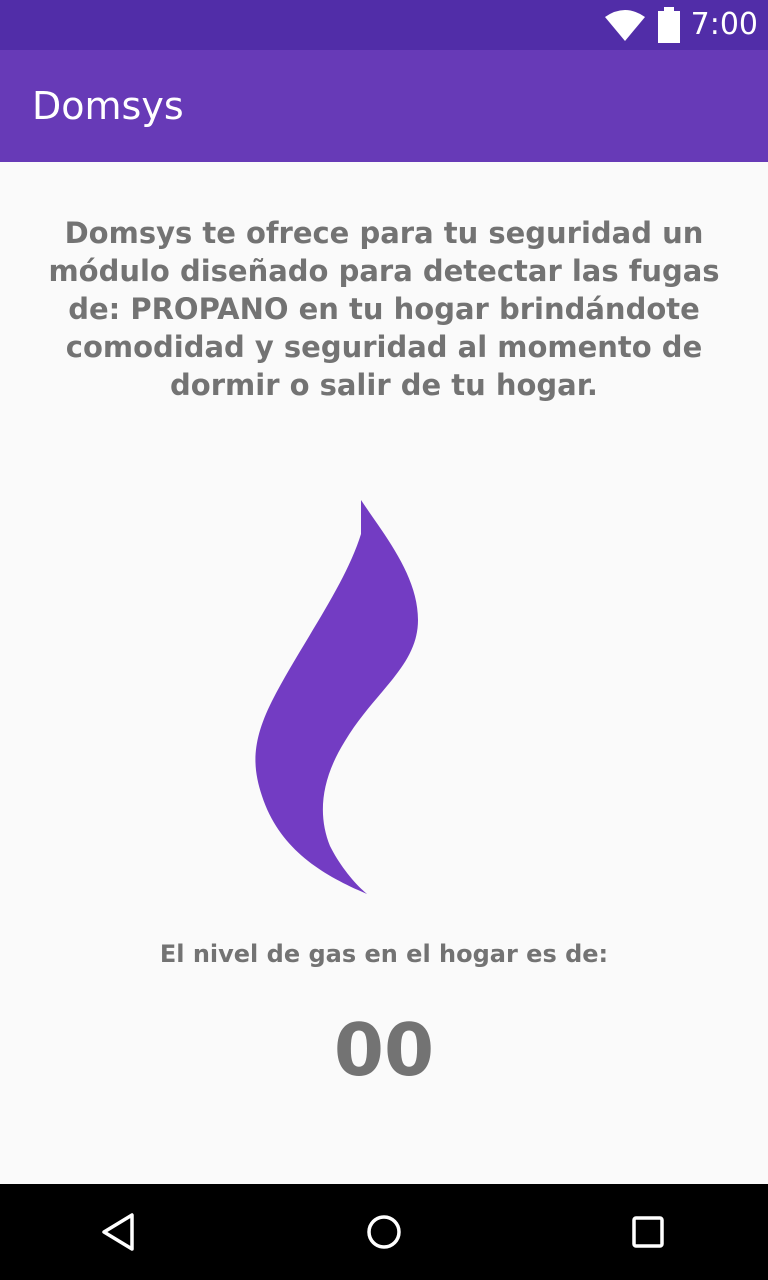 The width and height of the screenshot is (768, 1280). Describe the element at coordinates (624, 25) in the screenshot. I see `wifi-icon` at that location.